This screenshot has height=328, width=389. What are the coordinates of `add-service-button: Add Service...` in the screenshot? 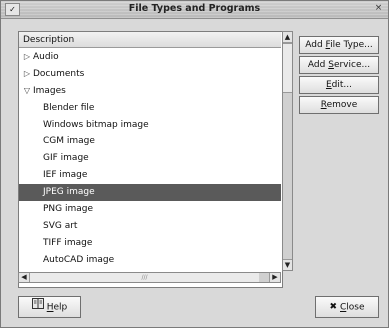 It's located at (339, 65).